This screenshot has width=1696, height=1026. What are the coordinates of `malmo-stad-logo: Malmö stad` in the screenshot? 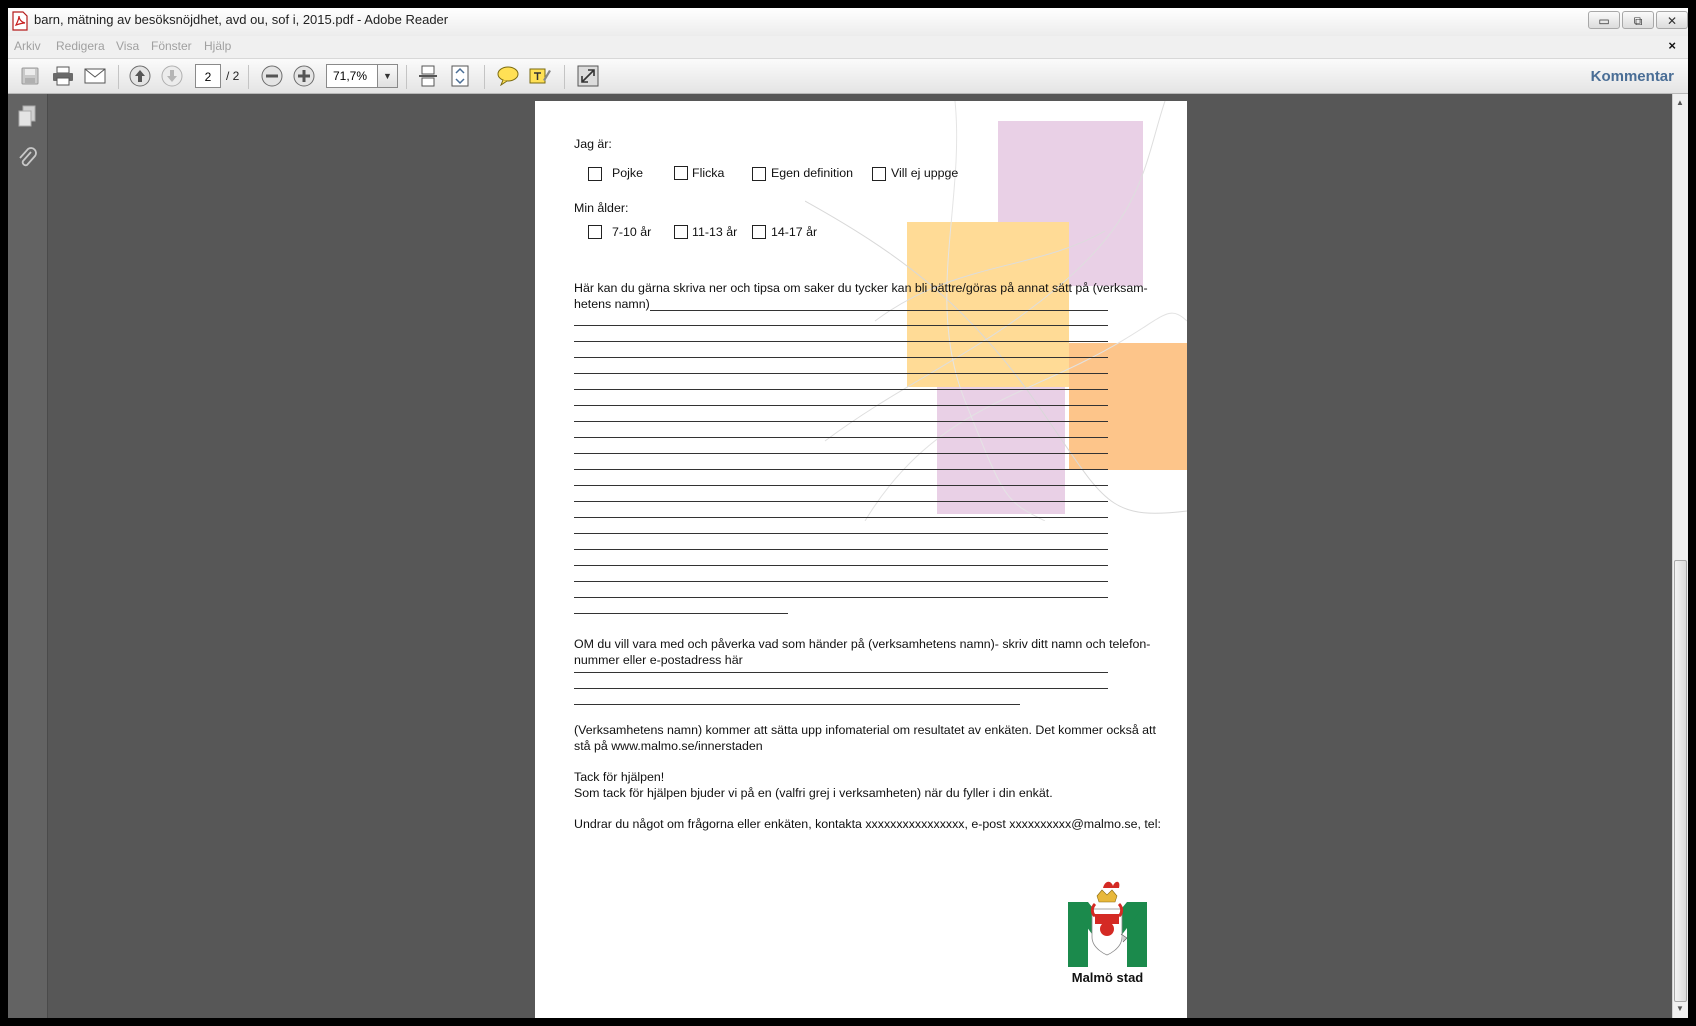 It's located at (1107, 931).